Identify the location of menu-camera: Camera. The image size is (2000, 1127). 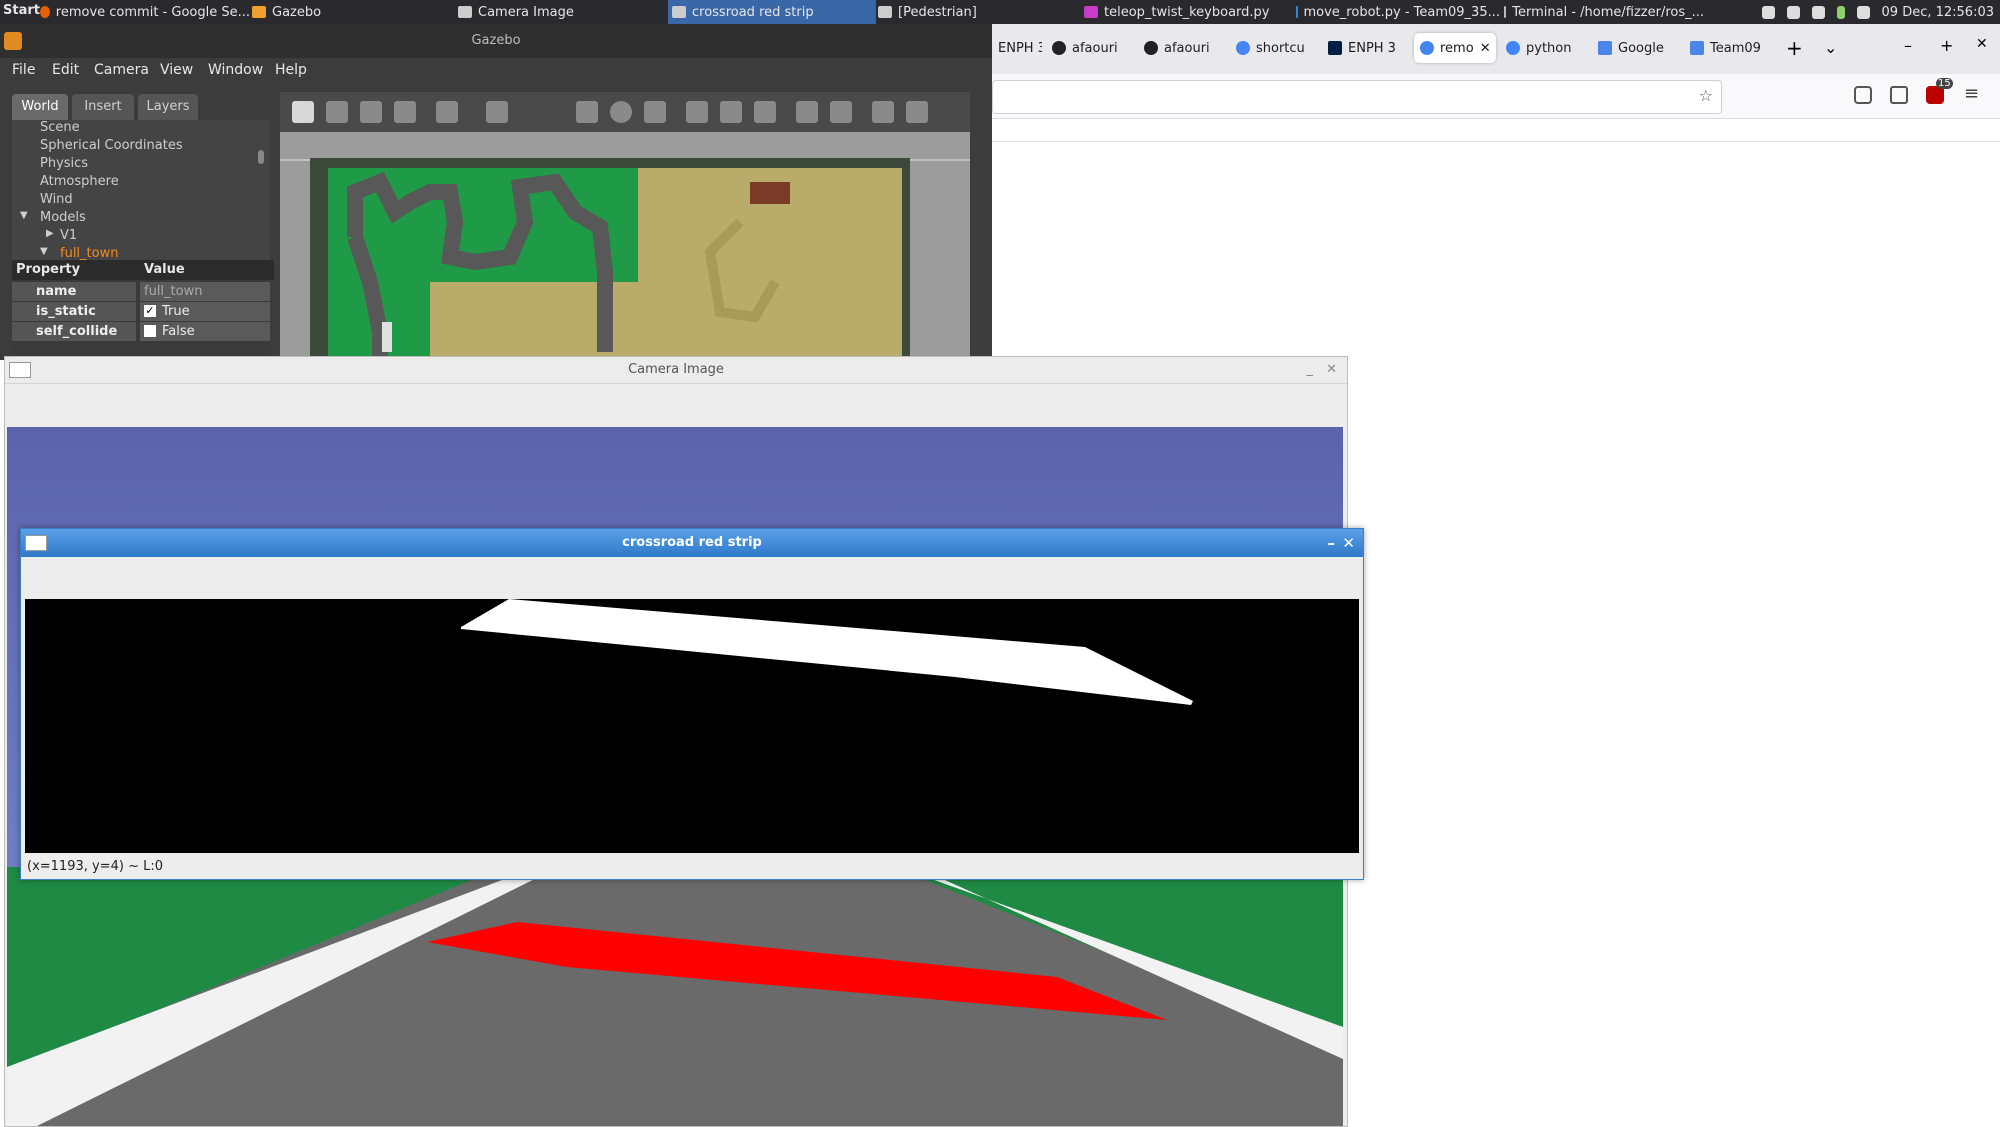
(121, 70).